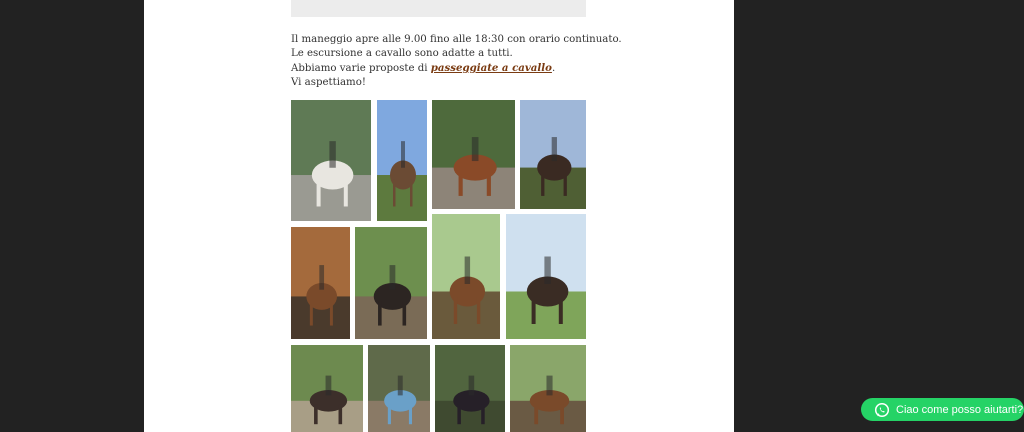  I want to click on photo-horse-head-stable, so click(320, 283).